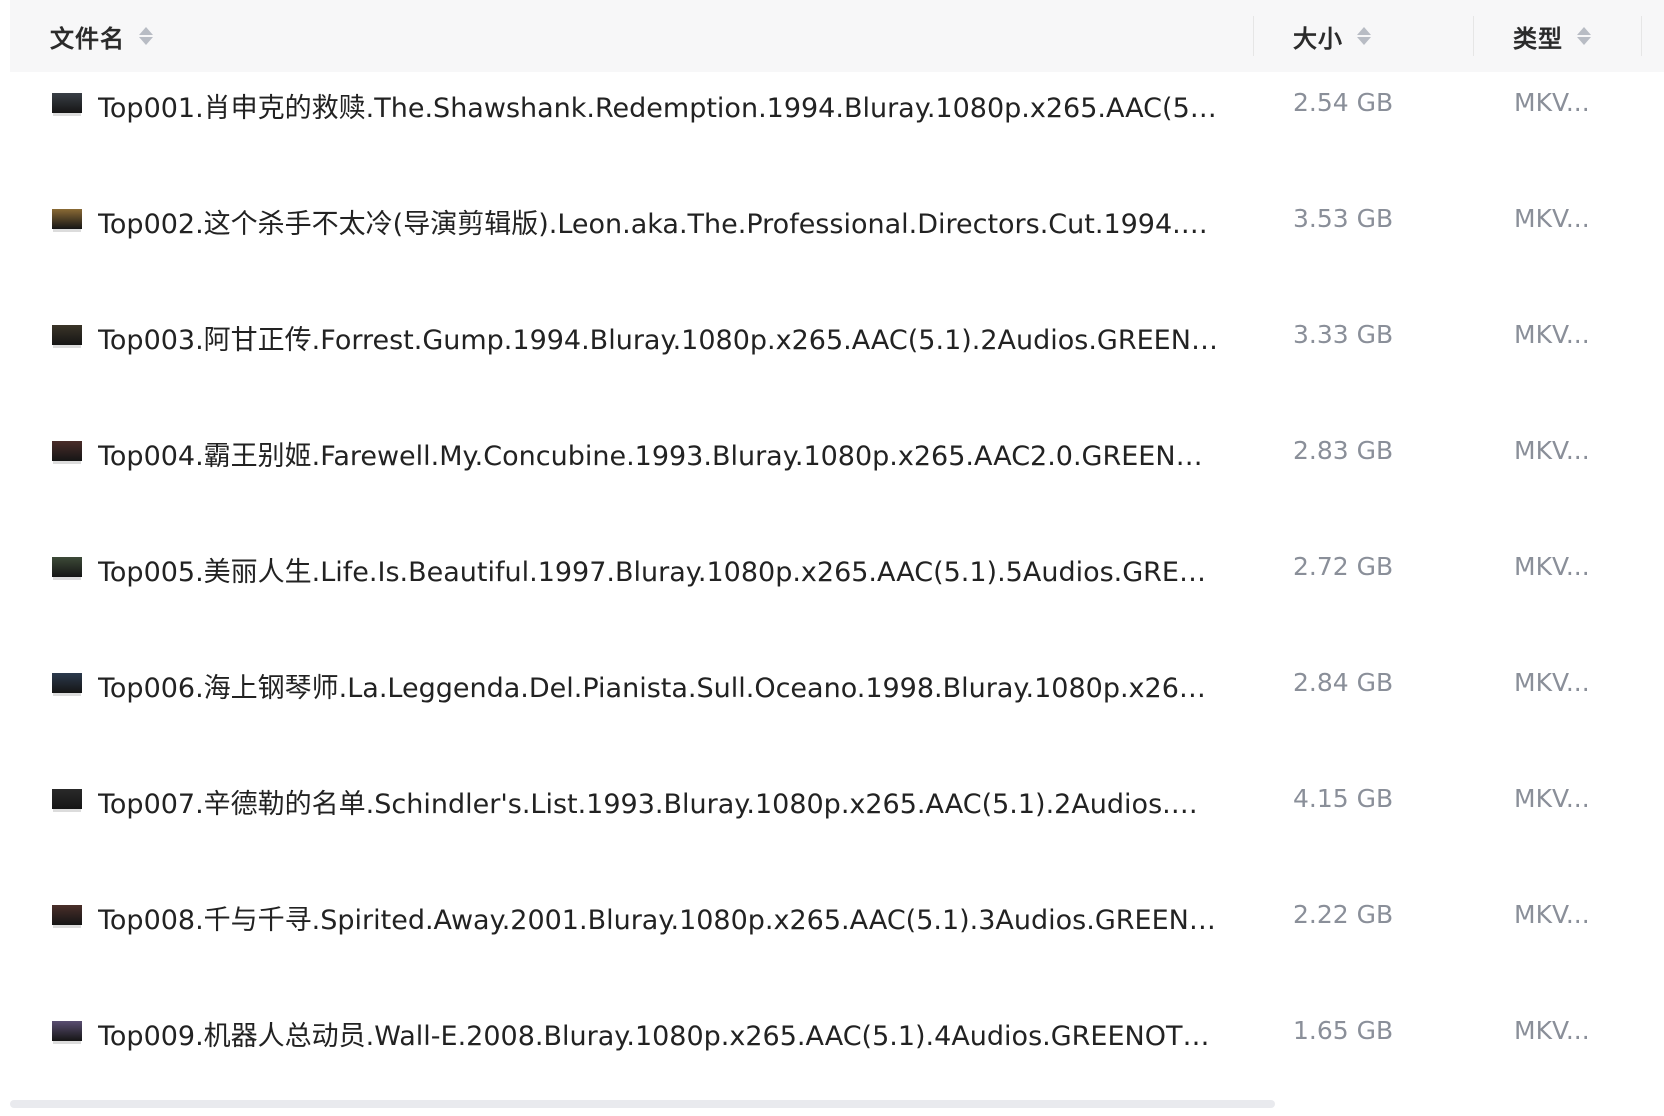 The width and height of the screenshot is (1664, 1116). Describe the element at coordinates (1343, 566) in the screenshot. I see `file-size: 2.72 GB` at that location.